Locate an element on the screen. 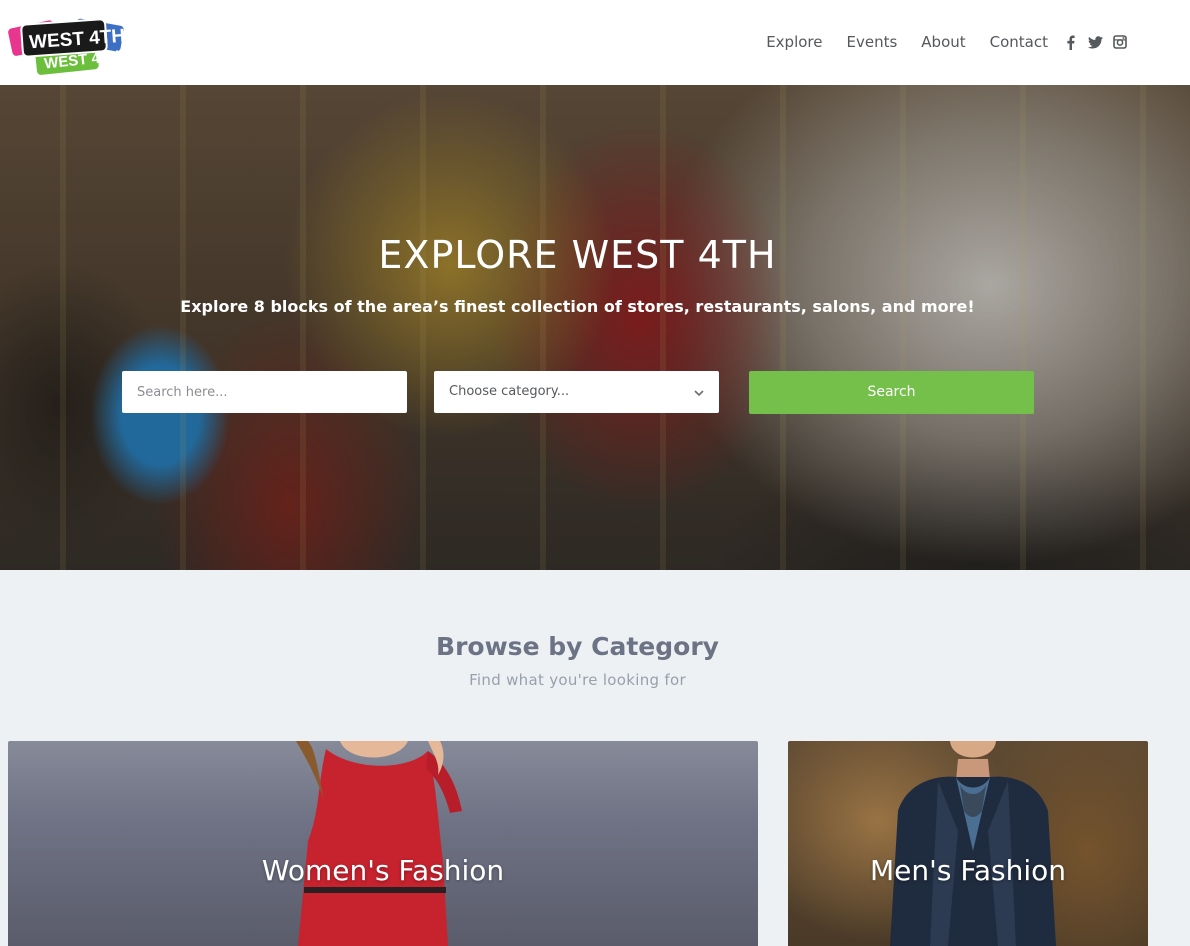 This screenshot has width=1190, height=946. category-label: Men's Fashion is located at coordinates (968, 870).